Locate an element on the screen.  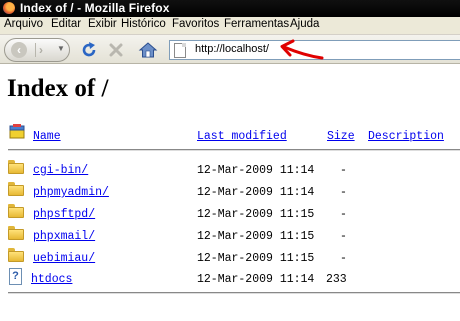
entry-link-htdocs: htdocs is located at coordinates (51, 279).